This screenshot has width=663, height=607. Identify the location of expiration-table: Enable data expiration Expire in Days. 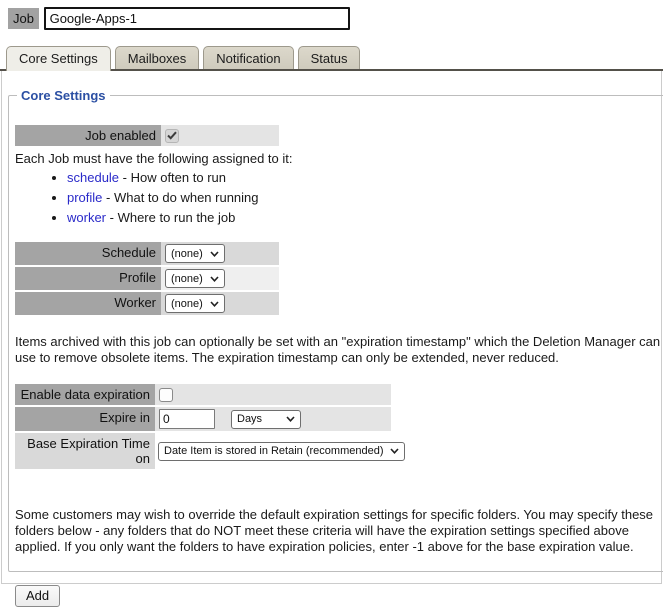
(339, 426).